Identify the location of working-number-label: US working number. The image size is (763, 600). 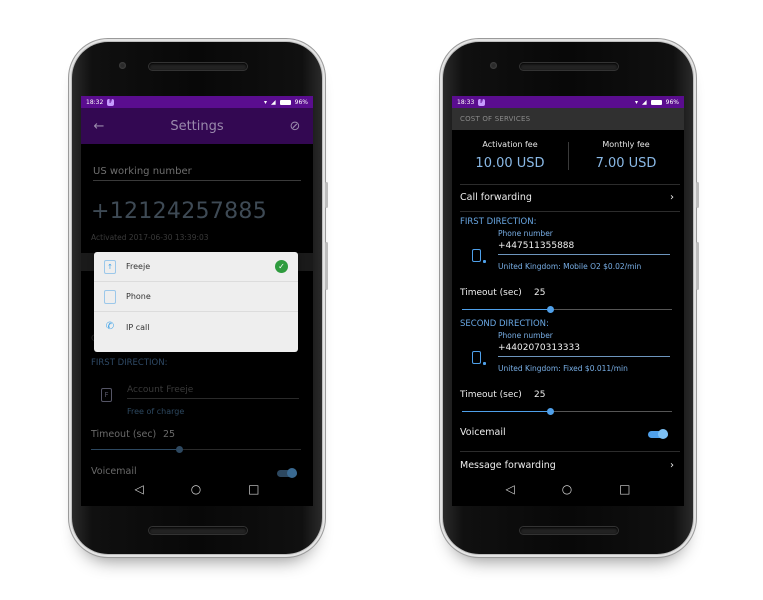
(142, 171).